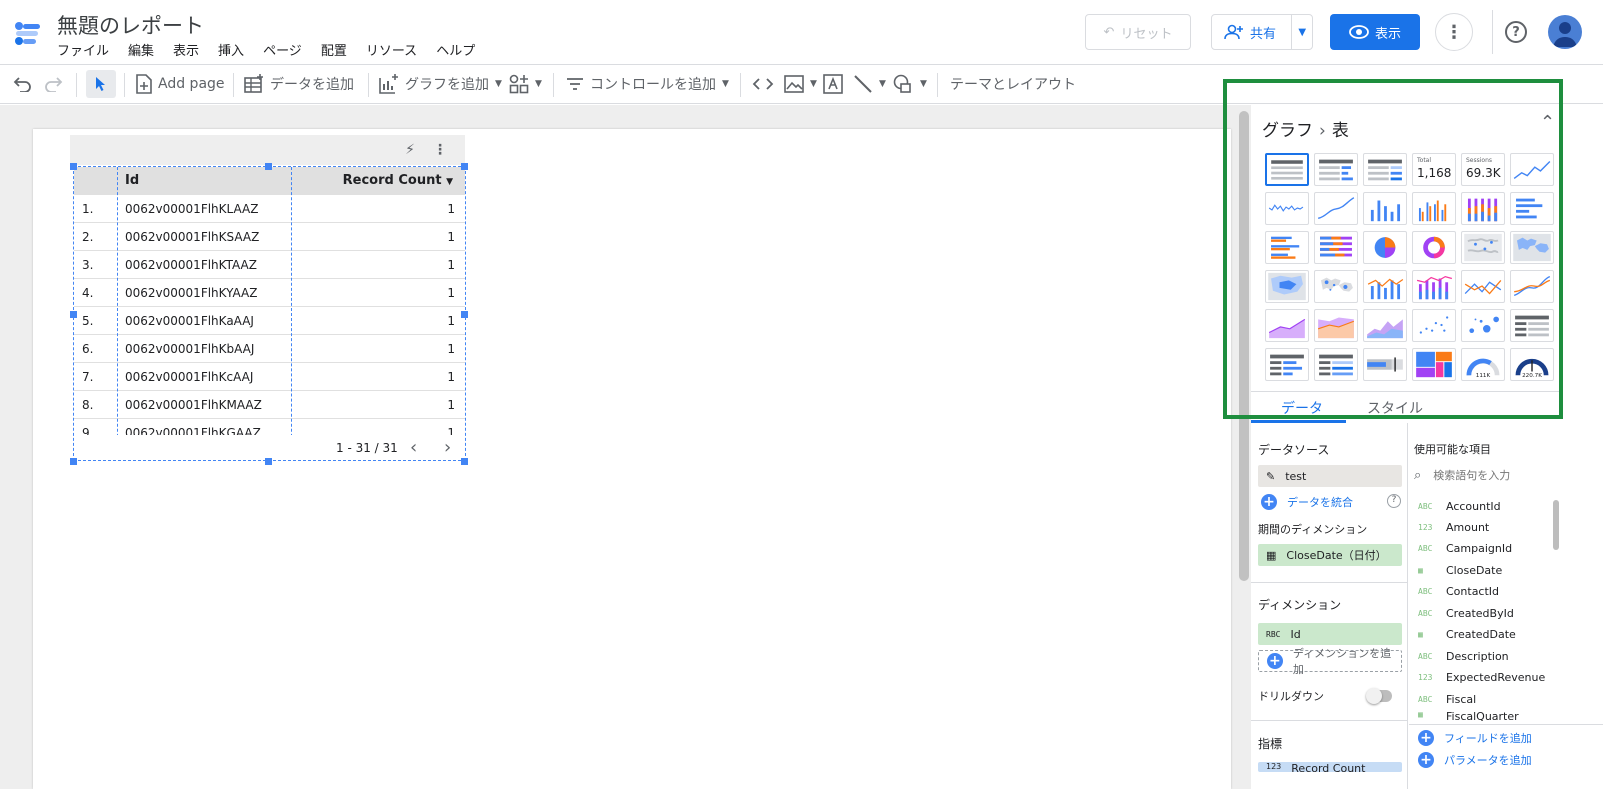  What do you see at coordinates (132, 180) in the screenshot?
I see `column-header-id: Id` at bounding box center [132, 180].